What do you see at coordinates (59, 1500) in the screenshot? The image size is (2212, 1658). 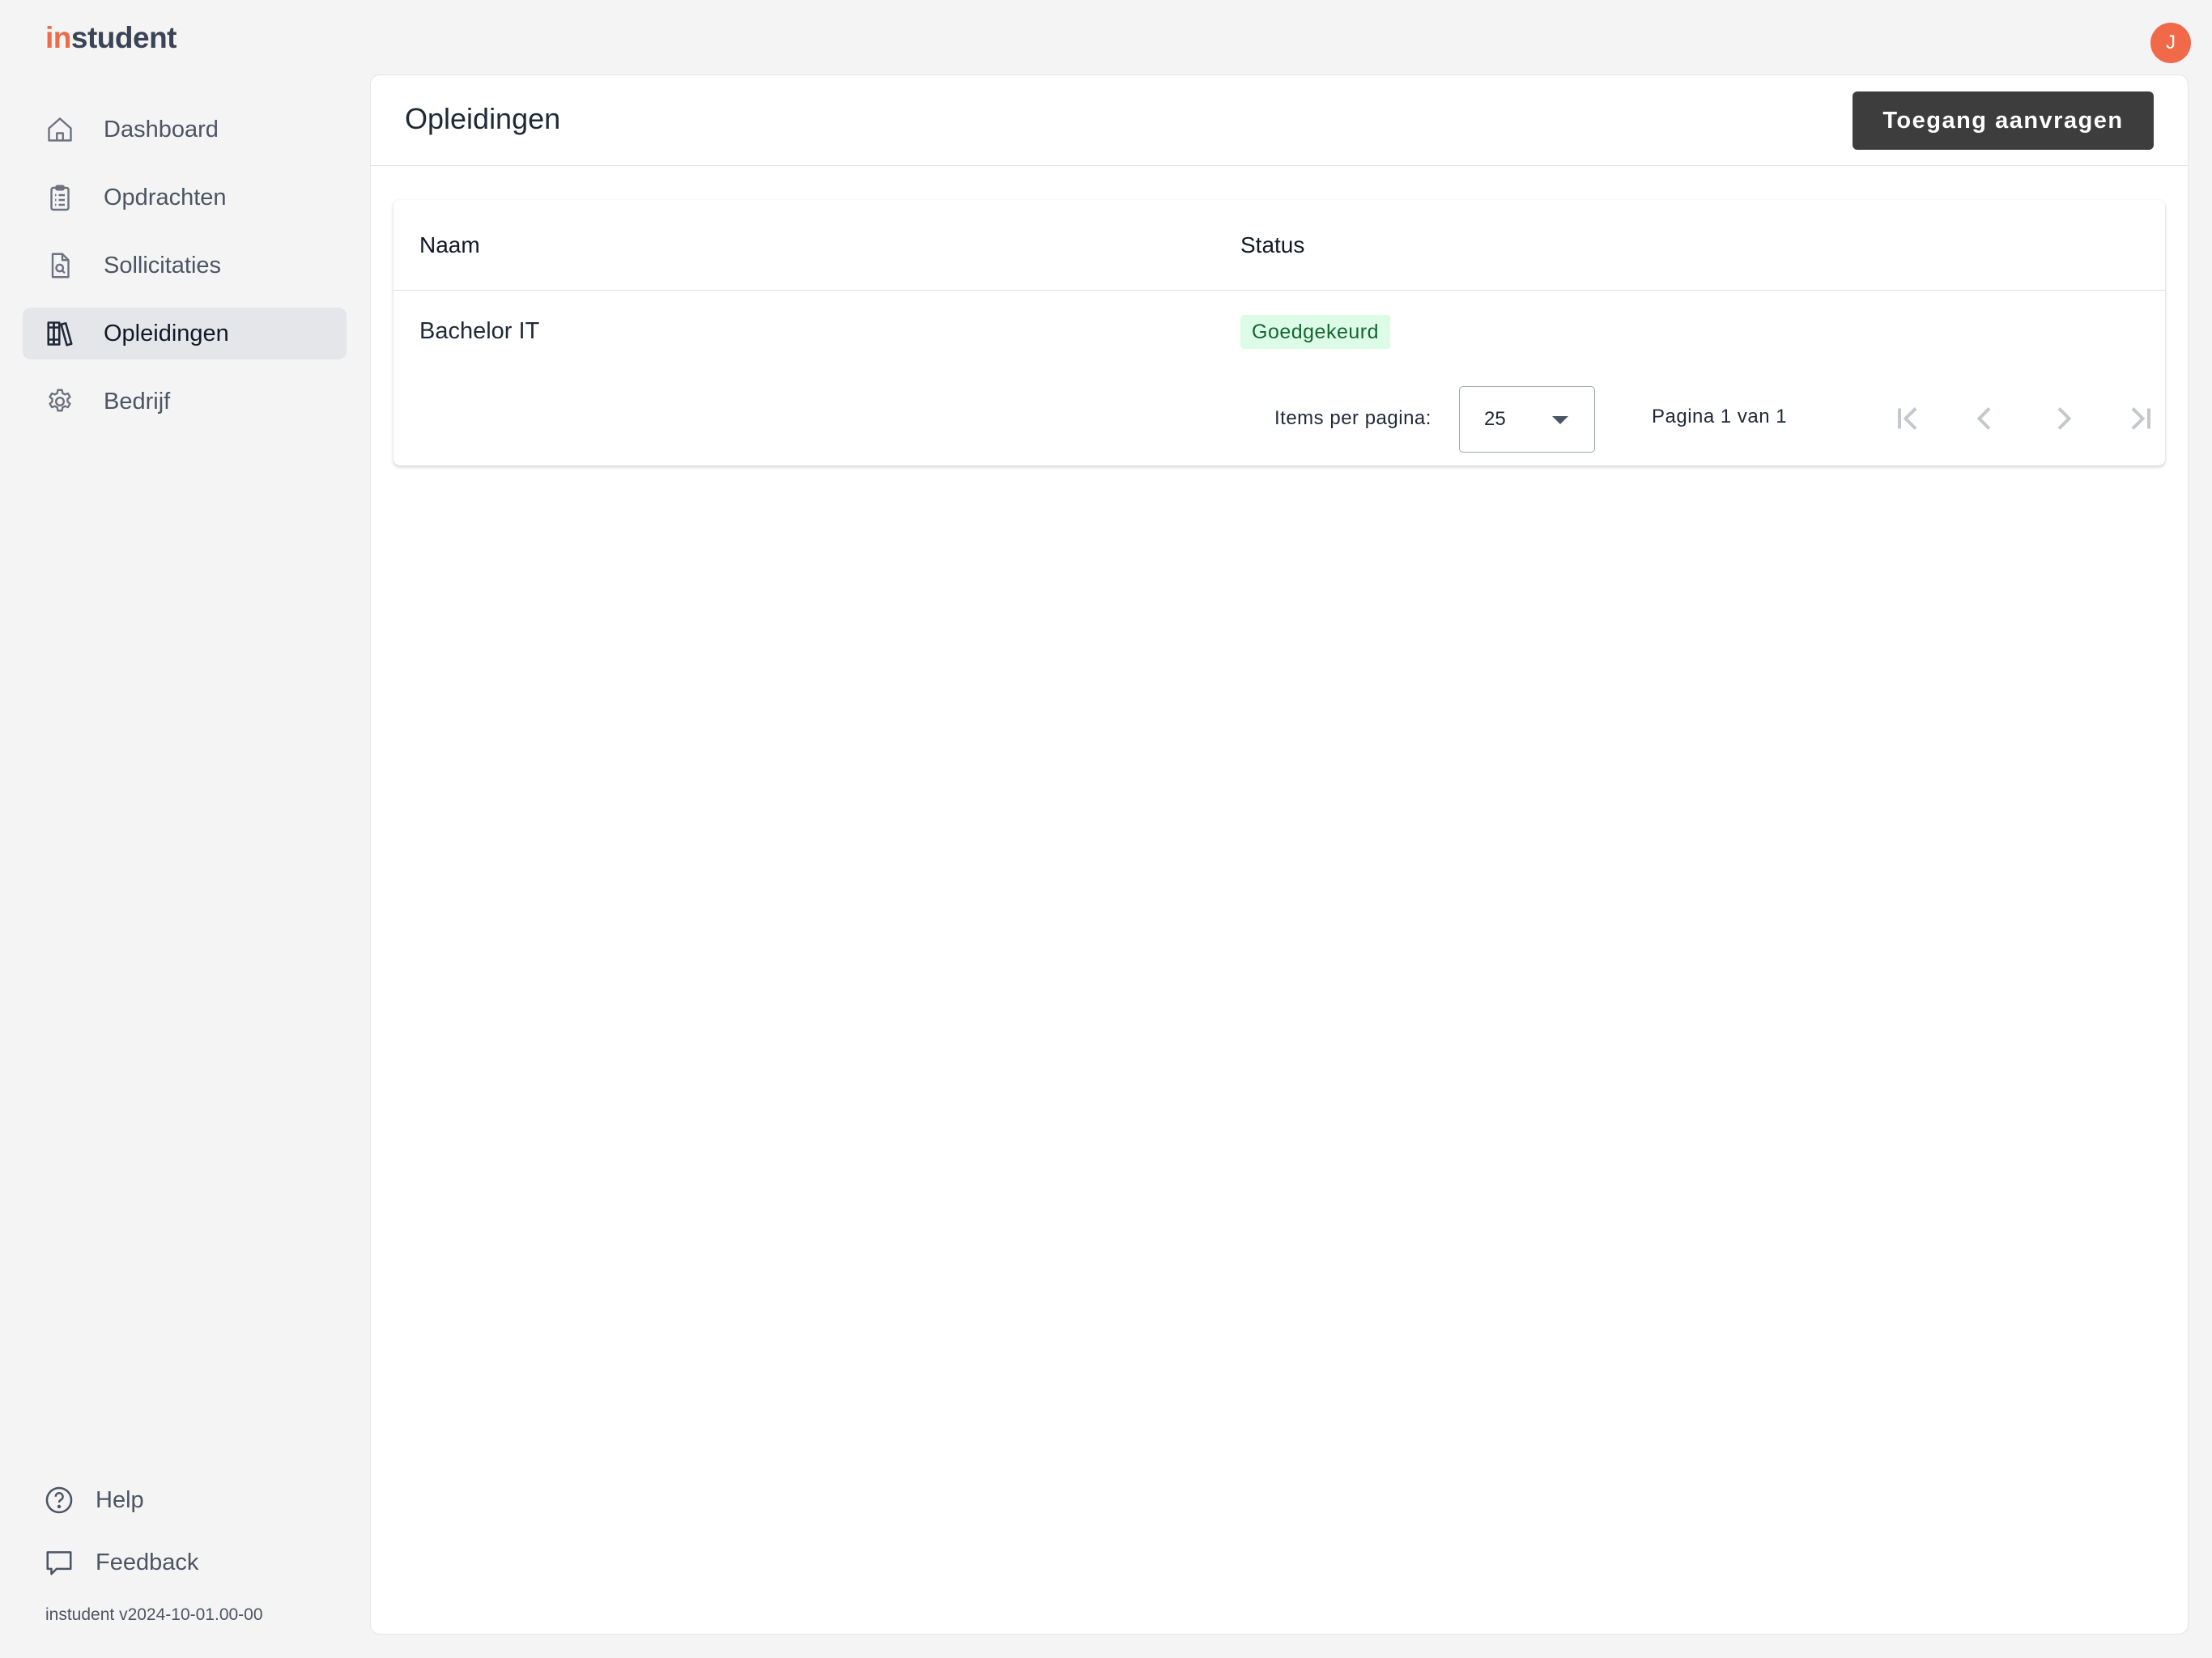 I see `help-circle-icon` at bounding box center [59, 1500].